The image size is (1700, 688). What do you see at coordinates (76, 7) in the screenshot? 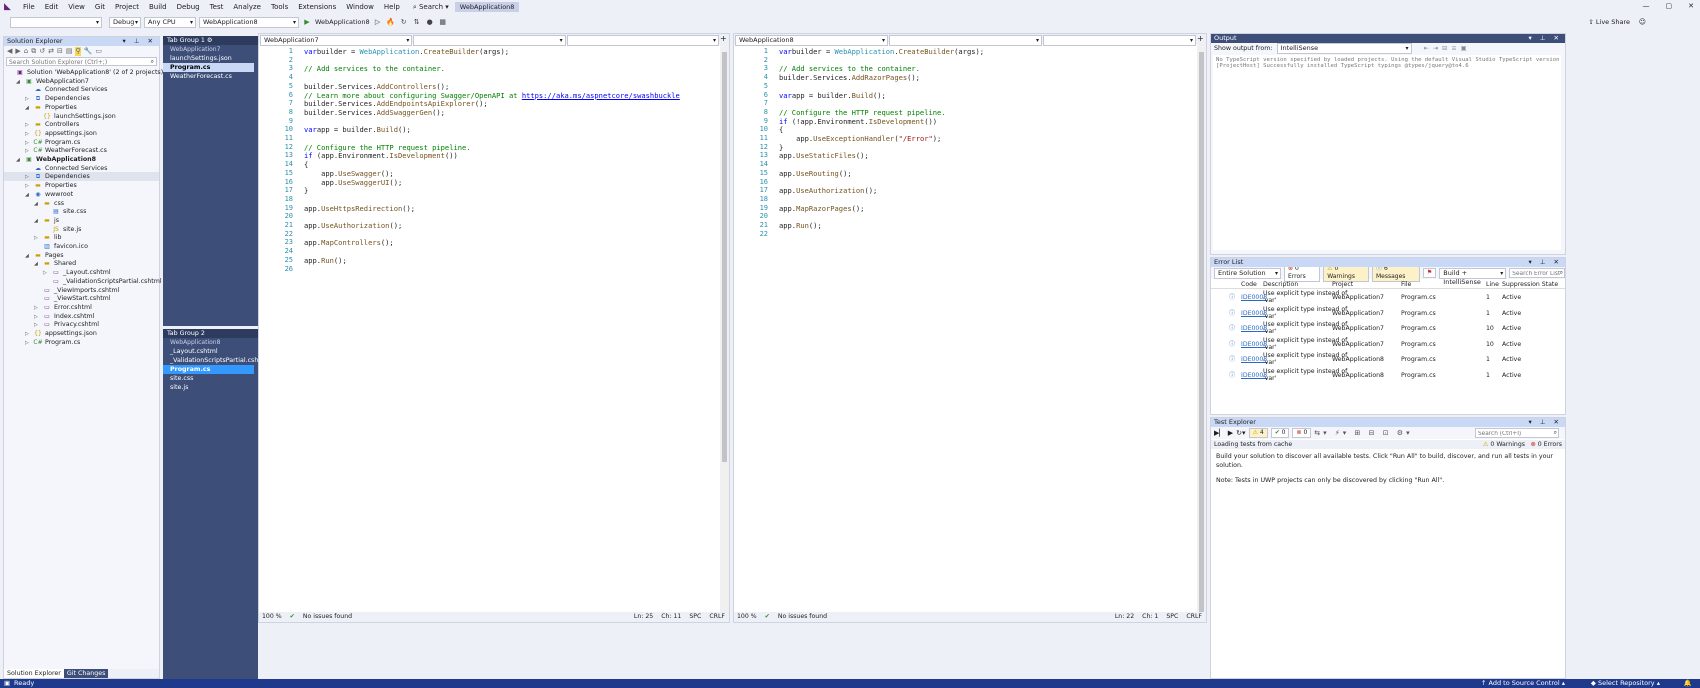
I see `menu-view: View` at bounding box center [76, 7].